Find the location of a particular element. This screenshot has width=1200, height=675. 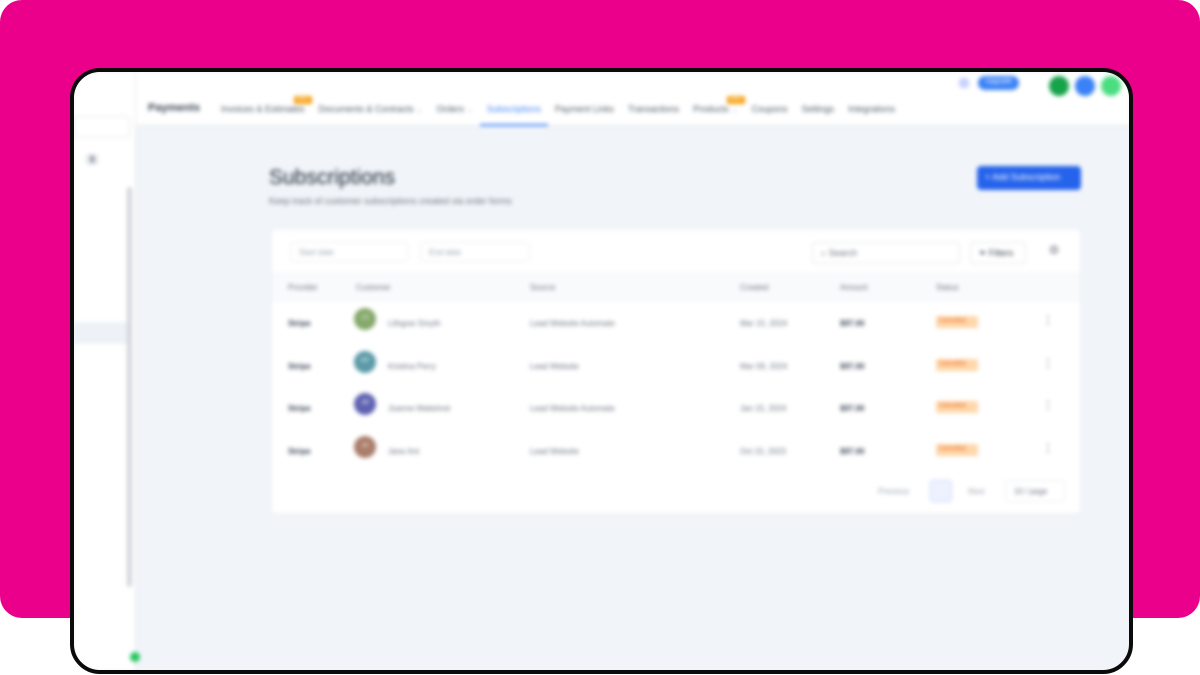

tab-invoices-estimates: Invoices & Estimates NEW is located at coordinates (263, 110).